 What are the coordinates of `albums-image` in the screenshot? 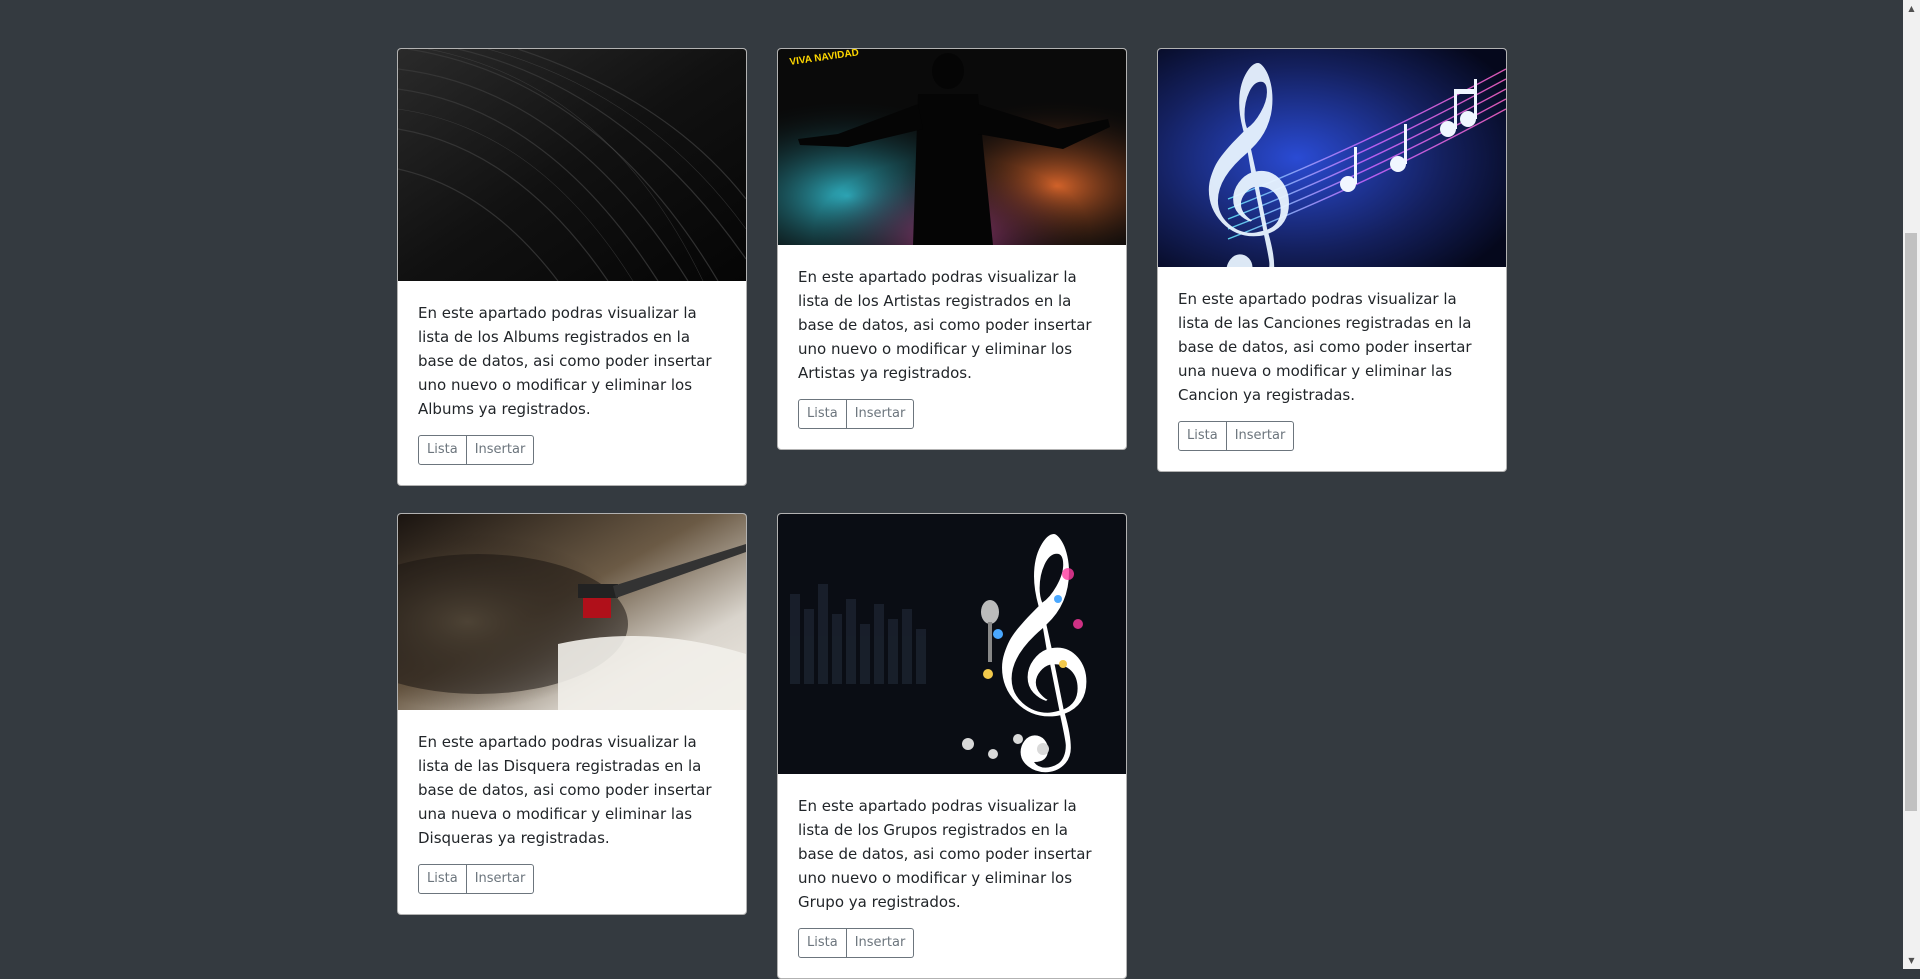 It's located at (572, 165).